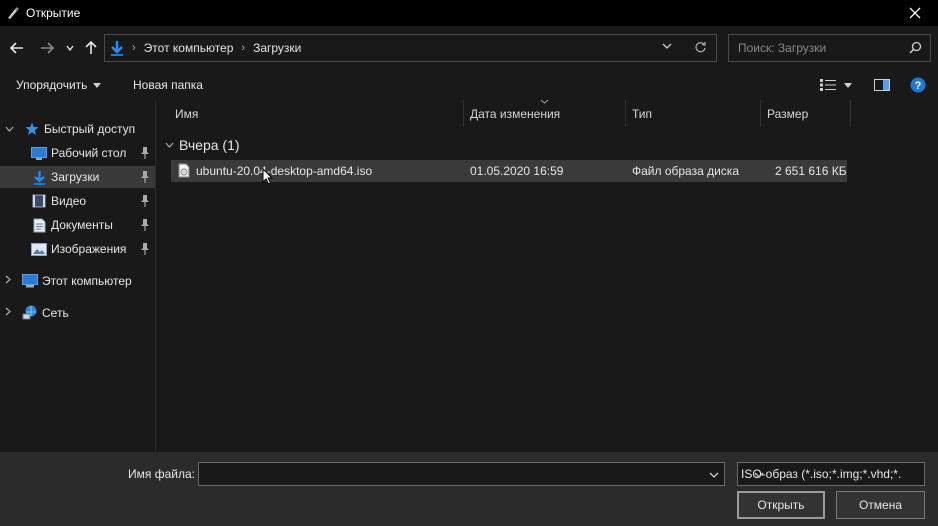 This screenshot has height=526, width=938. Describe the element at coordinates (811, 171) in the screenshot. I see `file-size: 2 651 616 КБ` at that location.